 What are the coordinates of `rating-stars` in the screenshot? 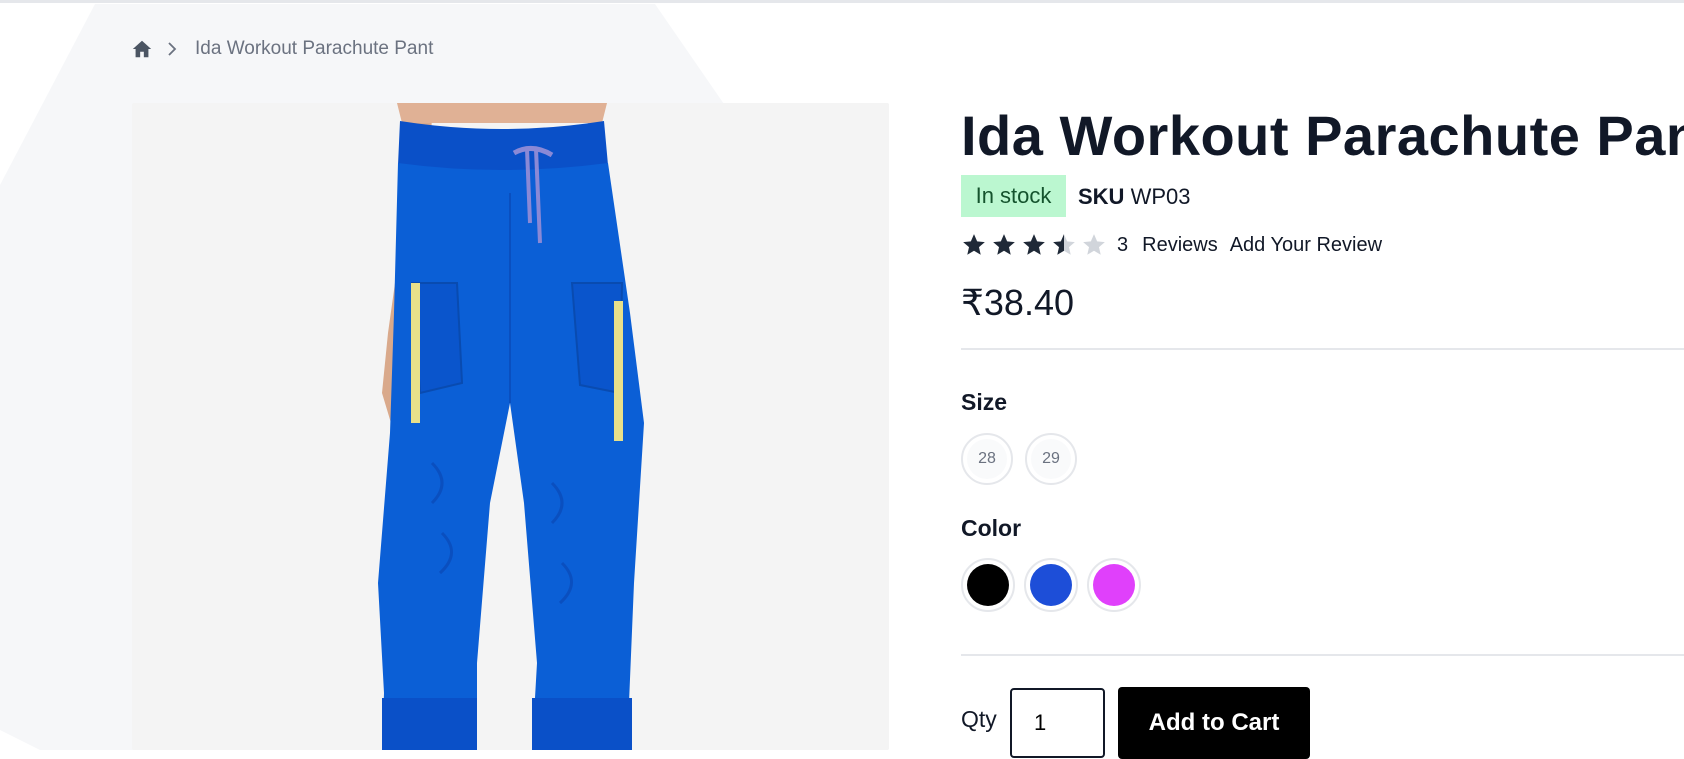 It's located at (1036, 245).